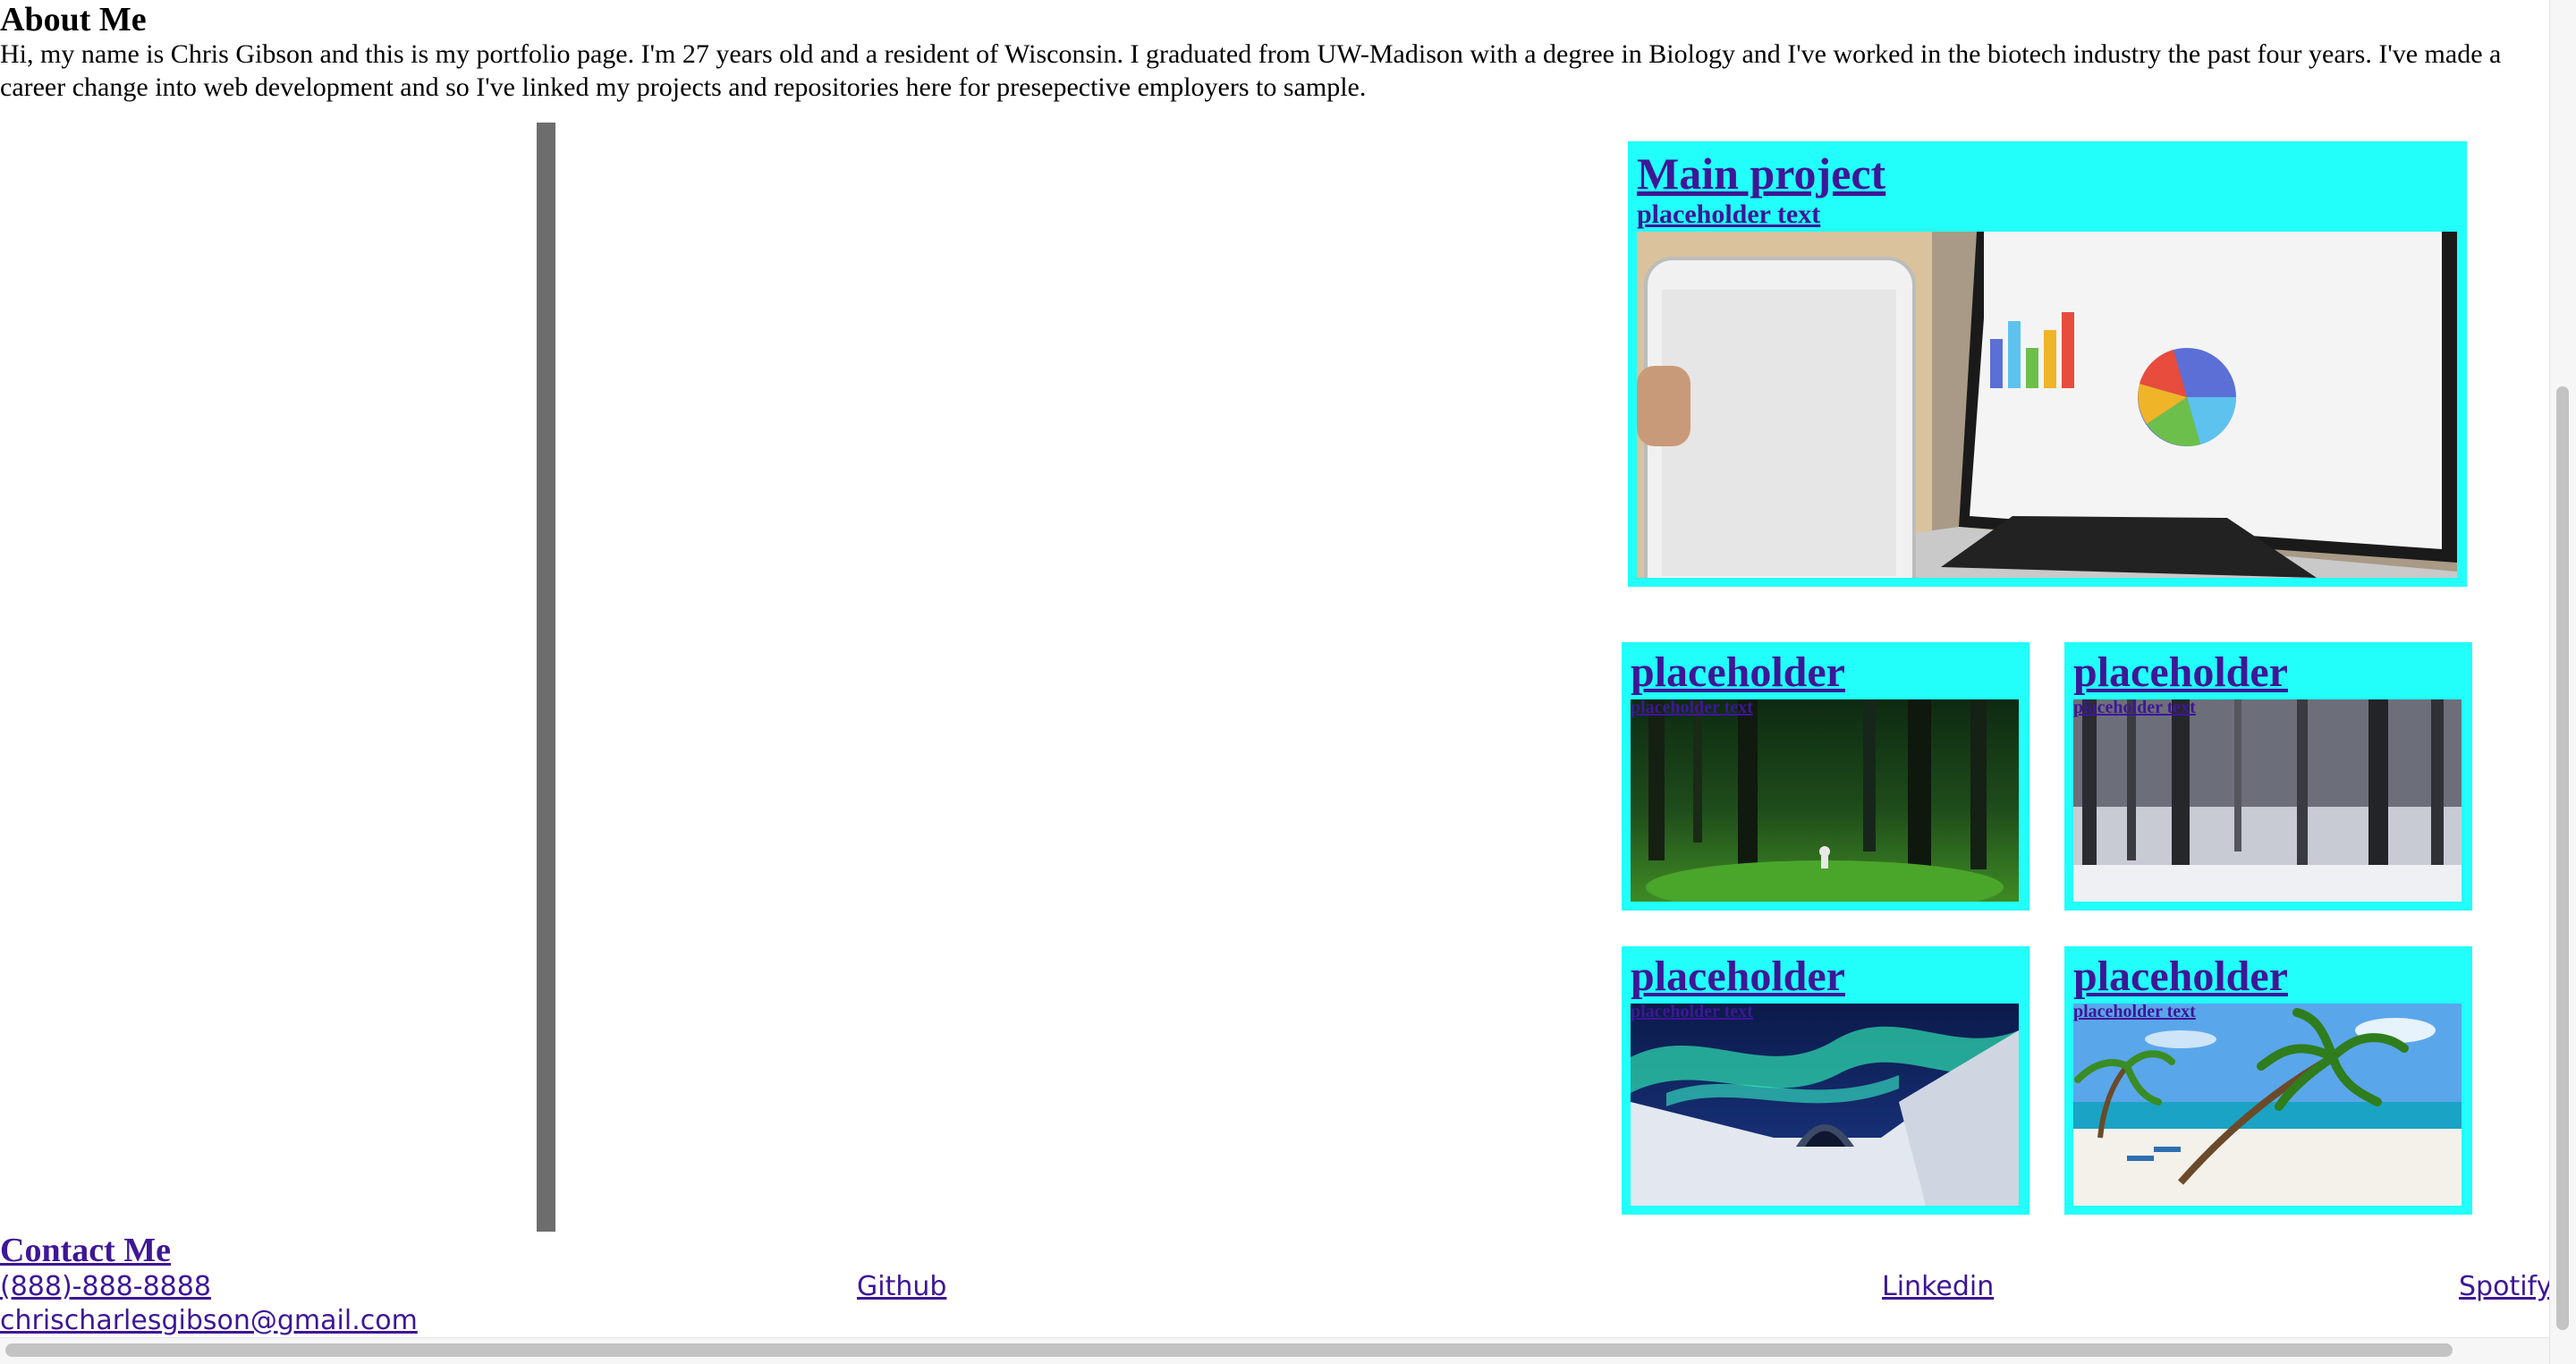  What do you see at coordinates (2180, 673) in the screenshot?
I see `project-2-link: placeholder` at bounding box center [2180, 673].